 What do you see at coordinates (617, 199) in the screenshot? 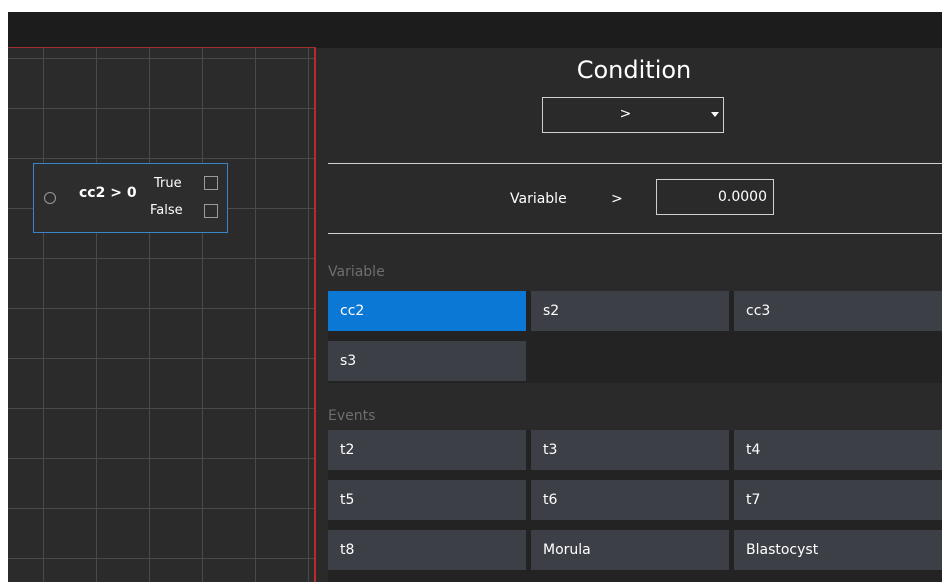
I see `rule-operator: >` at bounding box center [617, 199].